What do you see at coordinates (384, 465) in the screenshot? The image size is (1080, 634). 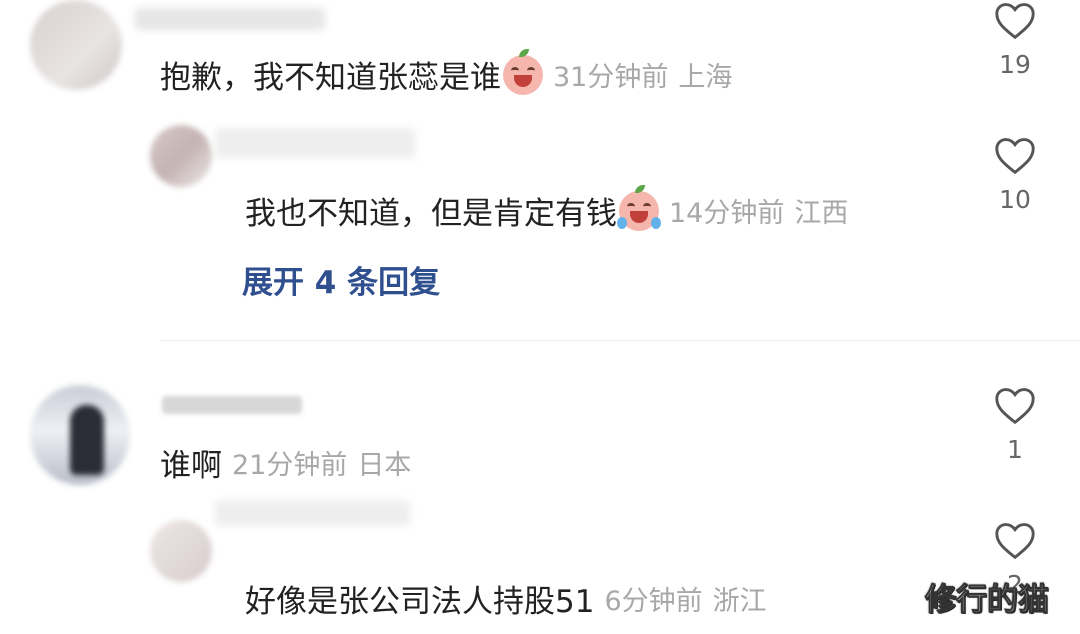 I see `comment-location: 日本` at bounding box center [384, 465].